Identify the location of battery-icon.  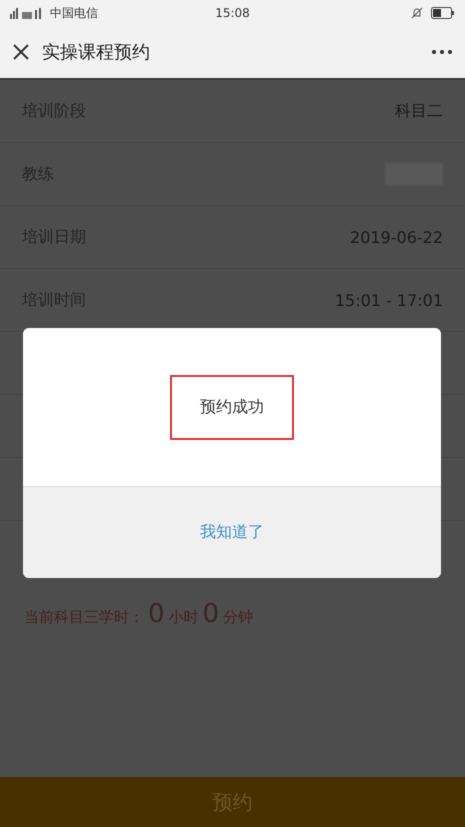
(442, 13).